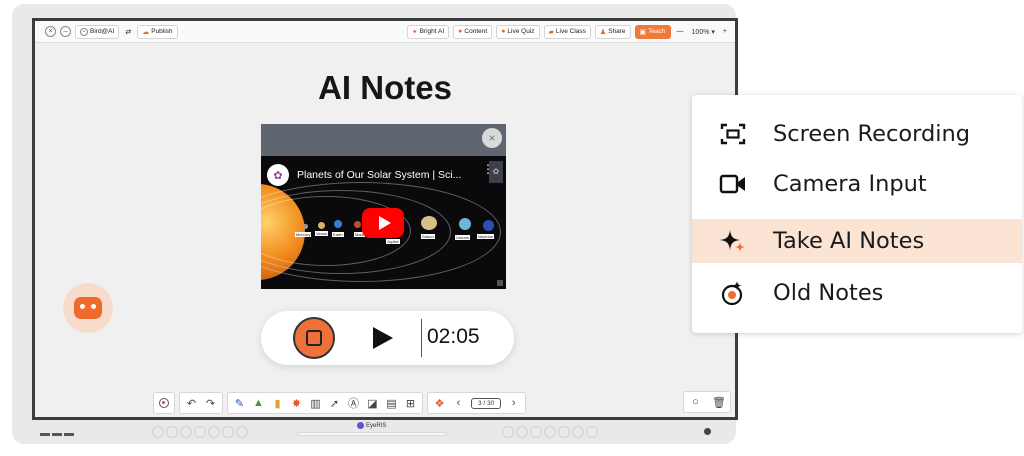 This screenshot has width=1024, height=456. I want to click on bird-icon: •, so click(84, 31).